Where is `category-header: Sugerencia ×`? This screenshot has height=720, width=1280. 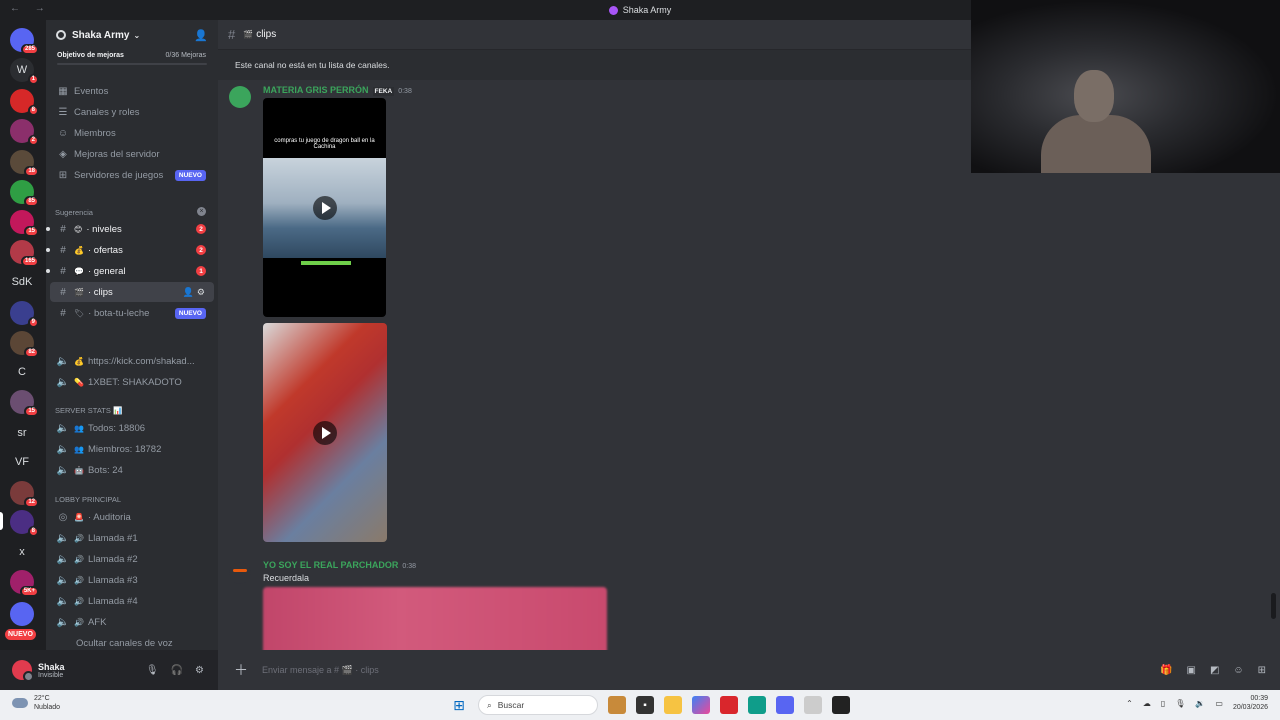
category-header: Sugerencia × is located at coordinates (130, 212).